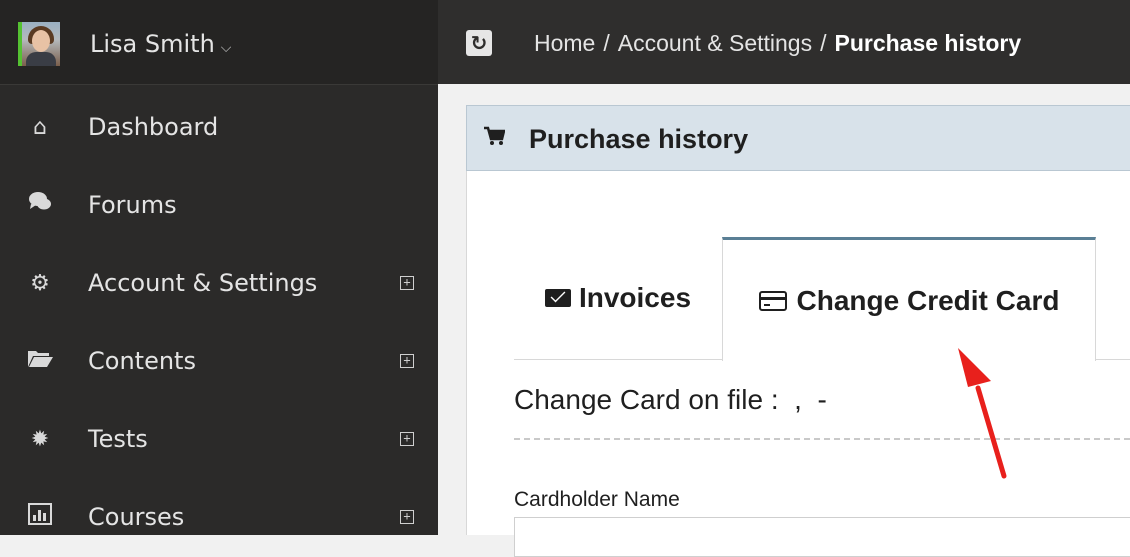  I want to click on bar-chart-icon, so click(40, 517).